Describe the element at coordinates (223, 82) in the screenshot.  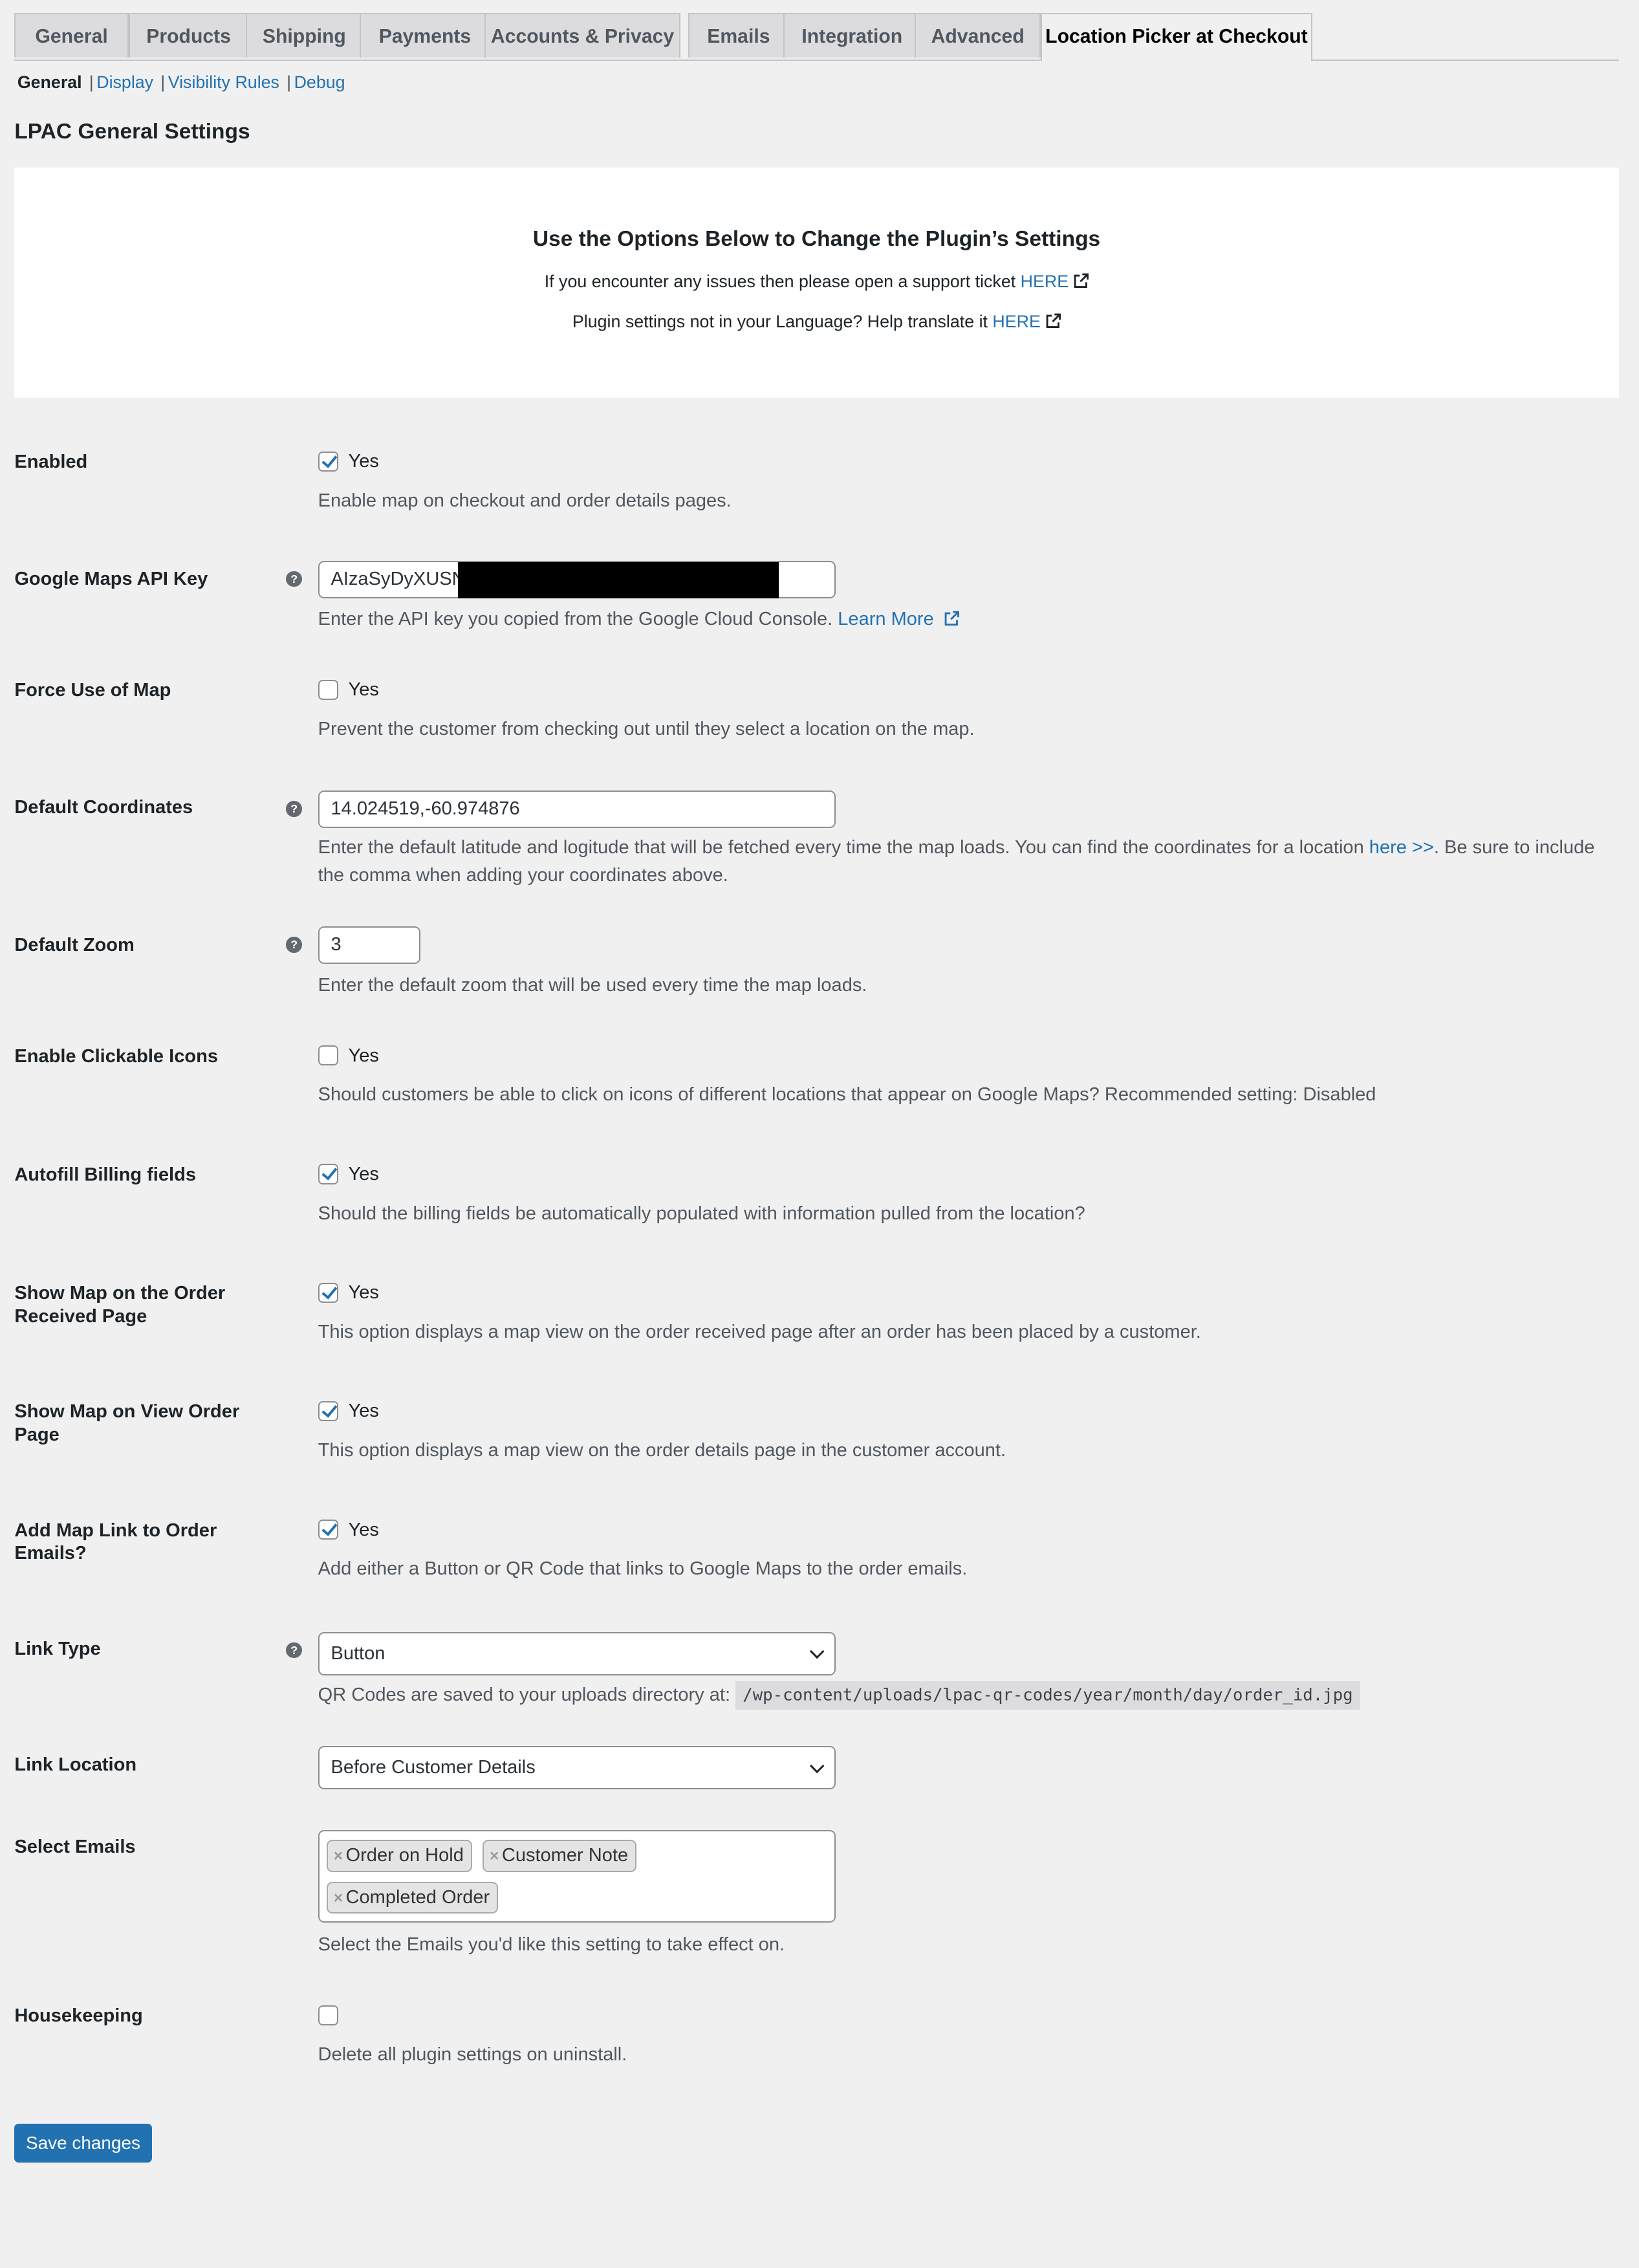
I see `subnav-visibility-rules: Visibility Rules` at that location.